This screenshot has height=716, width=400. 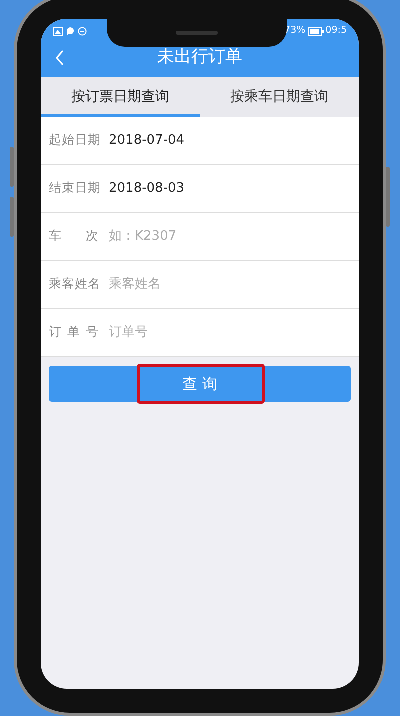 I want to click on input-field: 乘客姓名, so click(x=234, y=284).